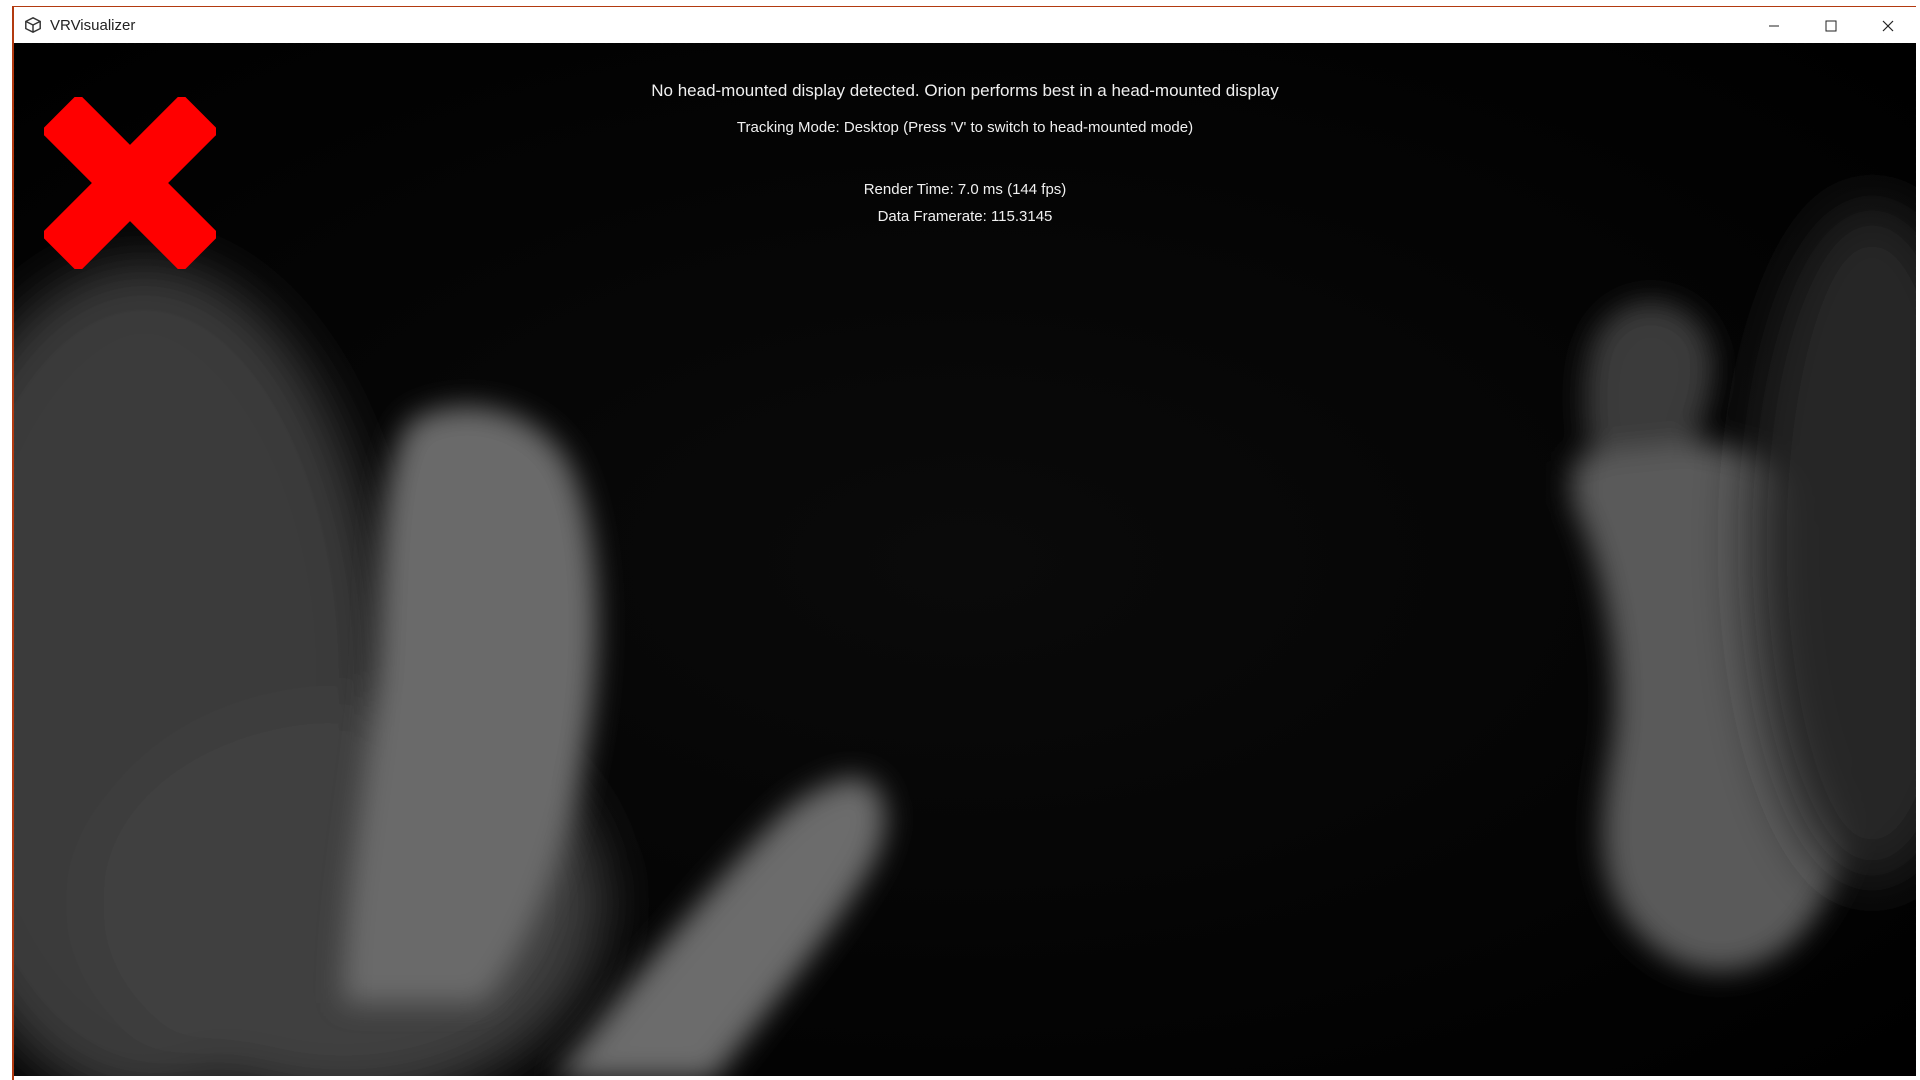 The width and height of the screenshot is (1920, 1080). What do you see at coordinates (33, 25) in the screenshot?
I see `unity-icon` at bounding box center [33, 25].